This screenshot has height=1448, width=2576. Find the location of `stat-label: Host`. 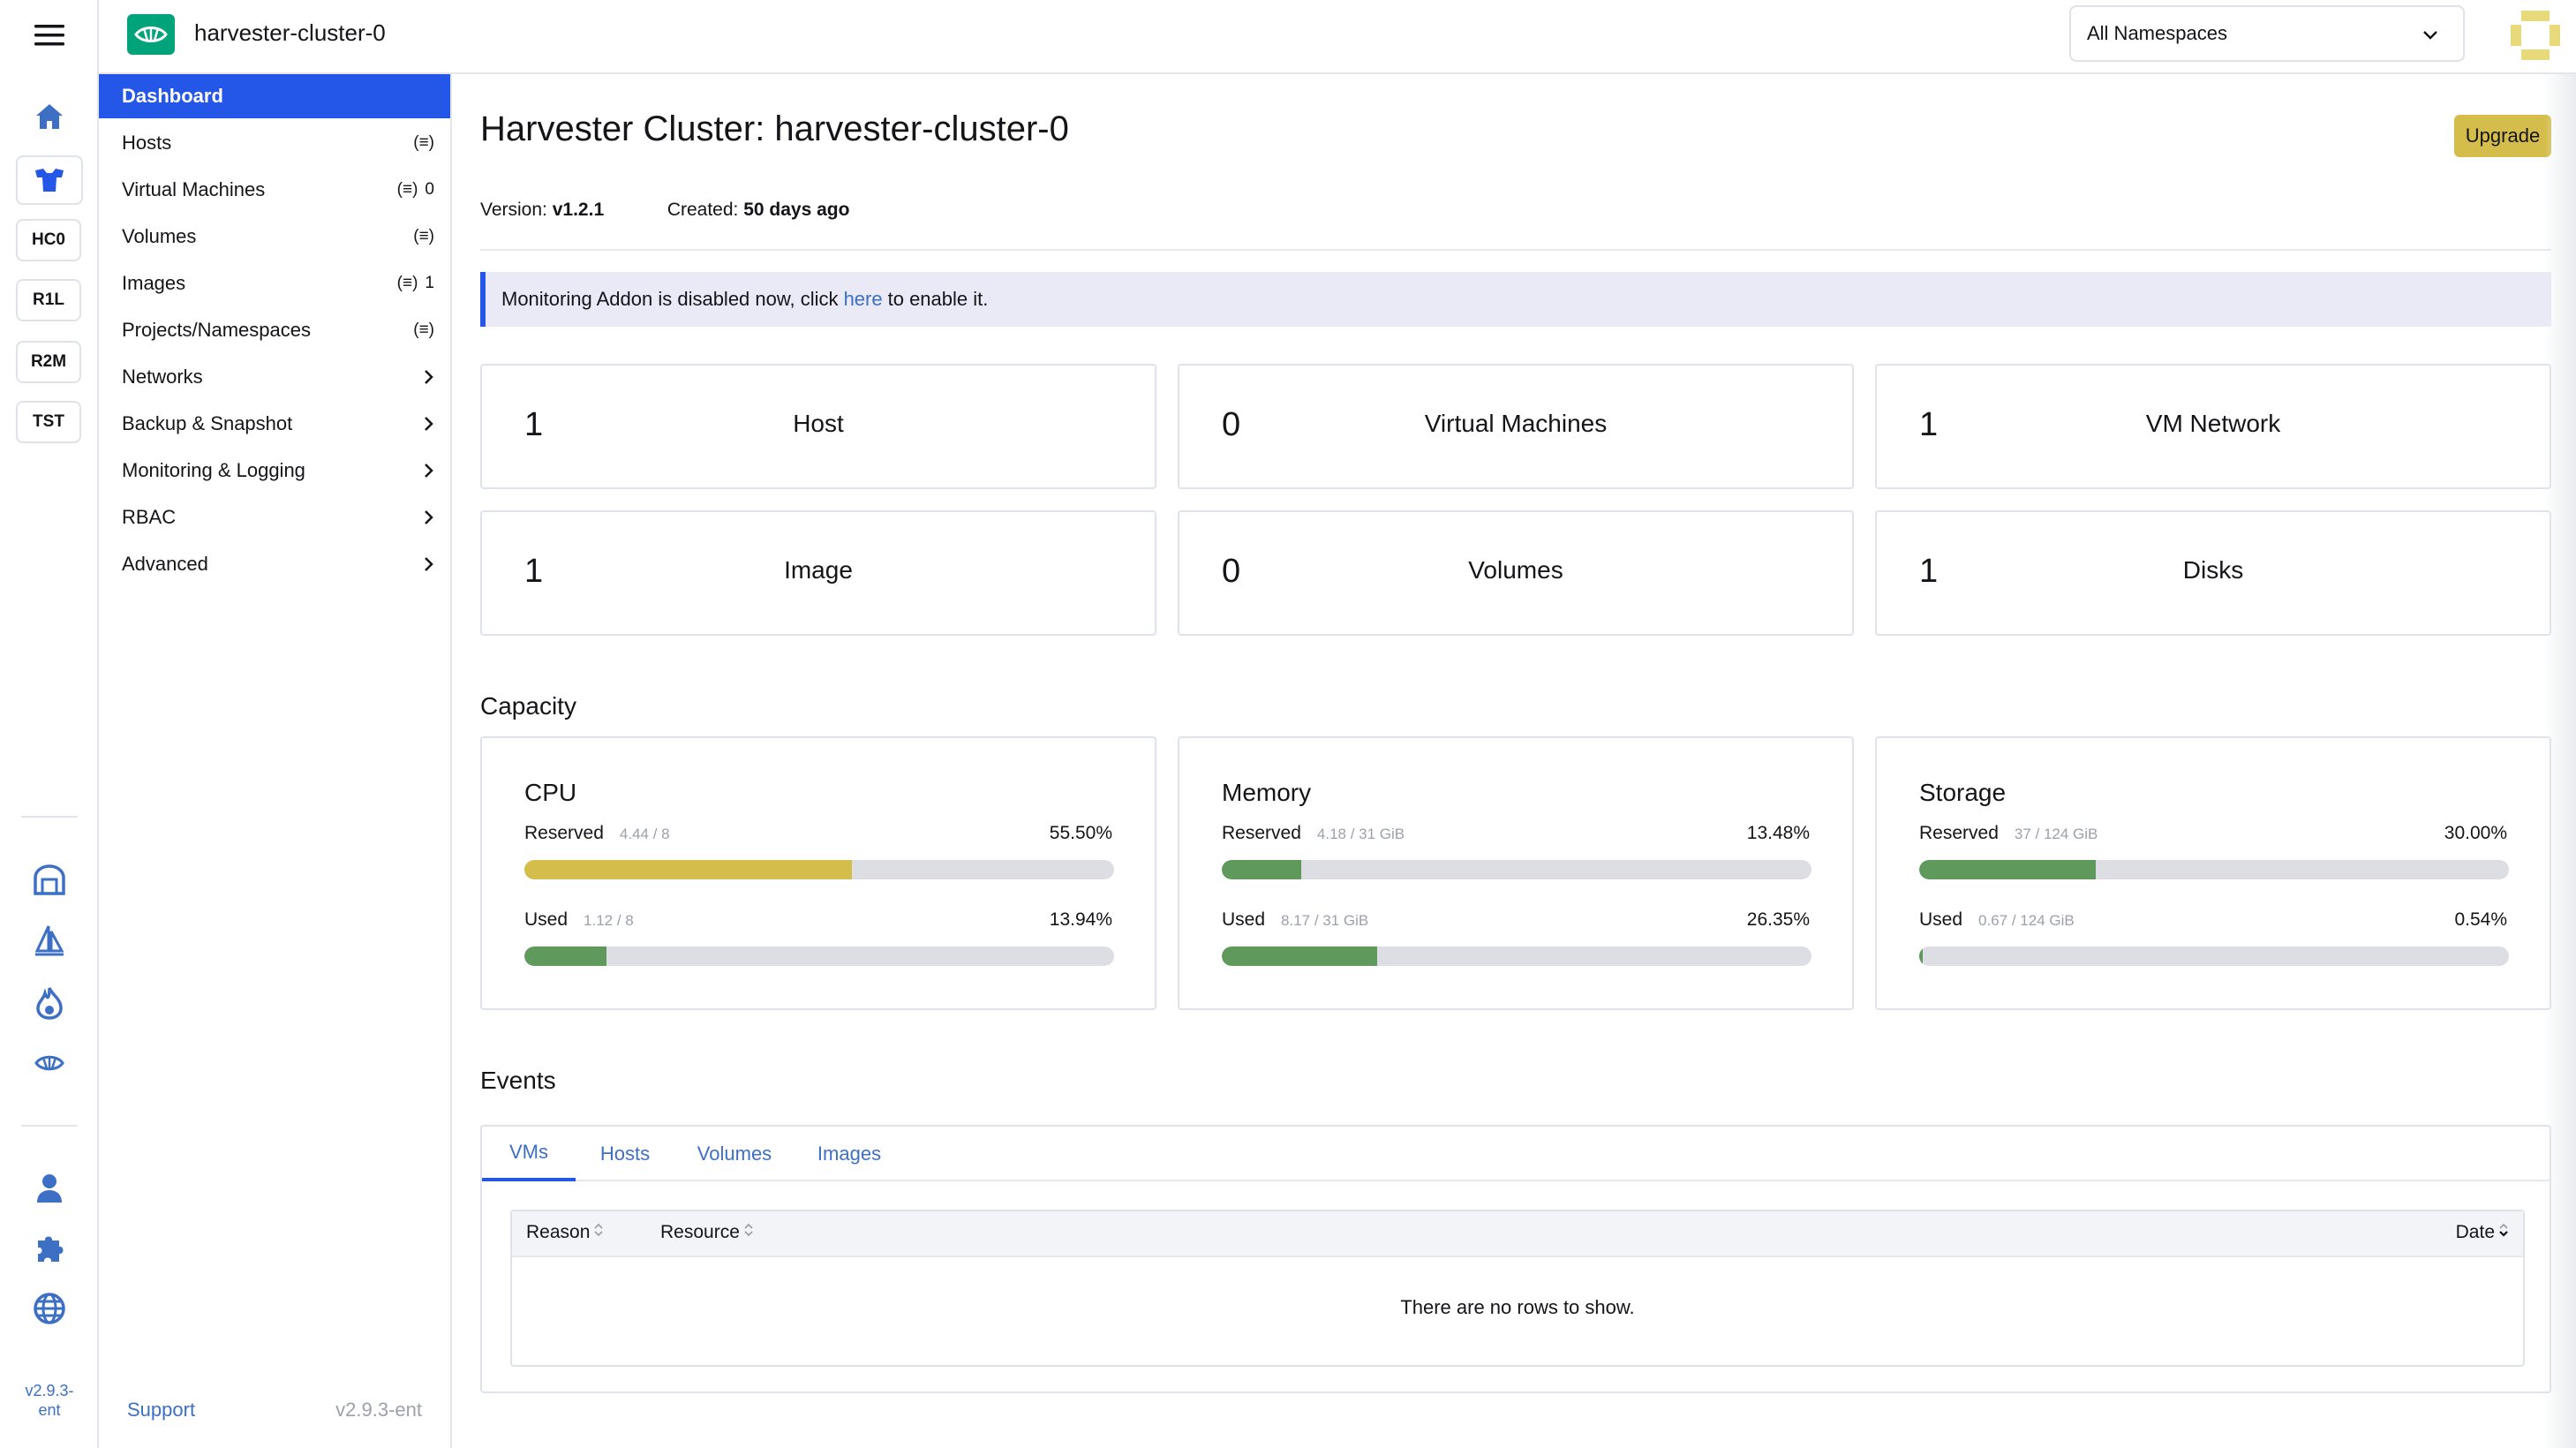

stat-label: Host is located at coordinates (819, 423).